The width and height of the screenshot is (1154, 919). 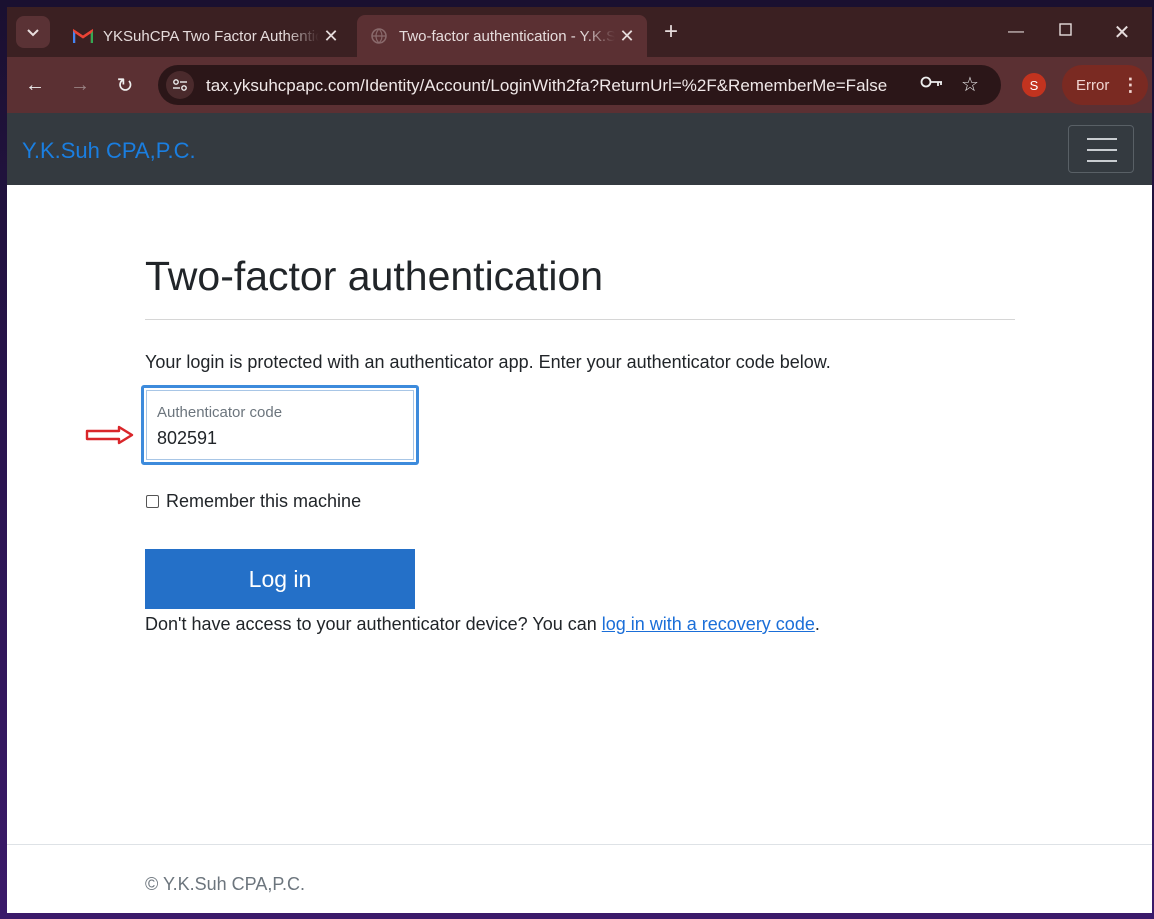 I want to click on divider, so click(x=580, y=319).